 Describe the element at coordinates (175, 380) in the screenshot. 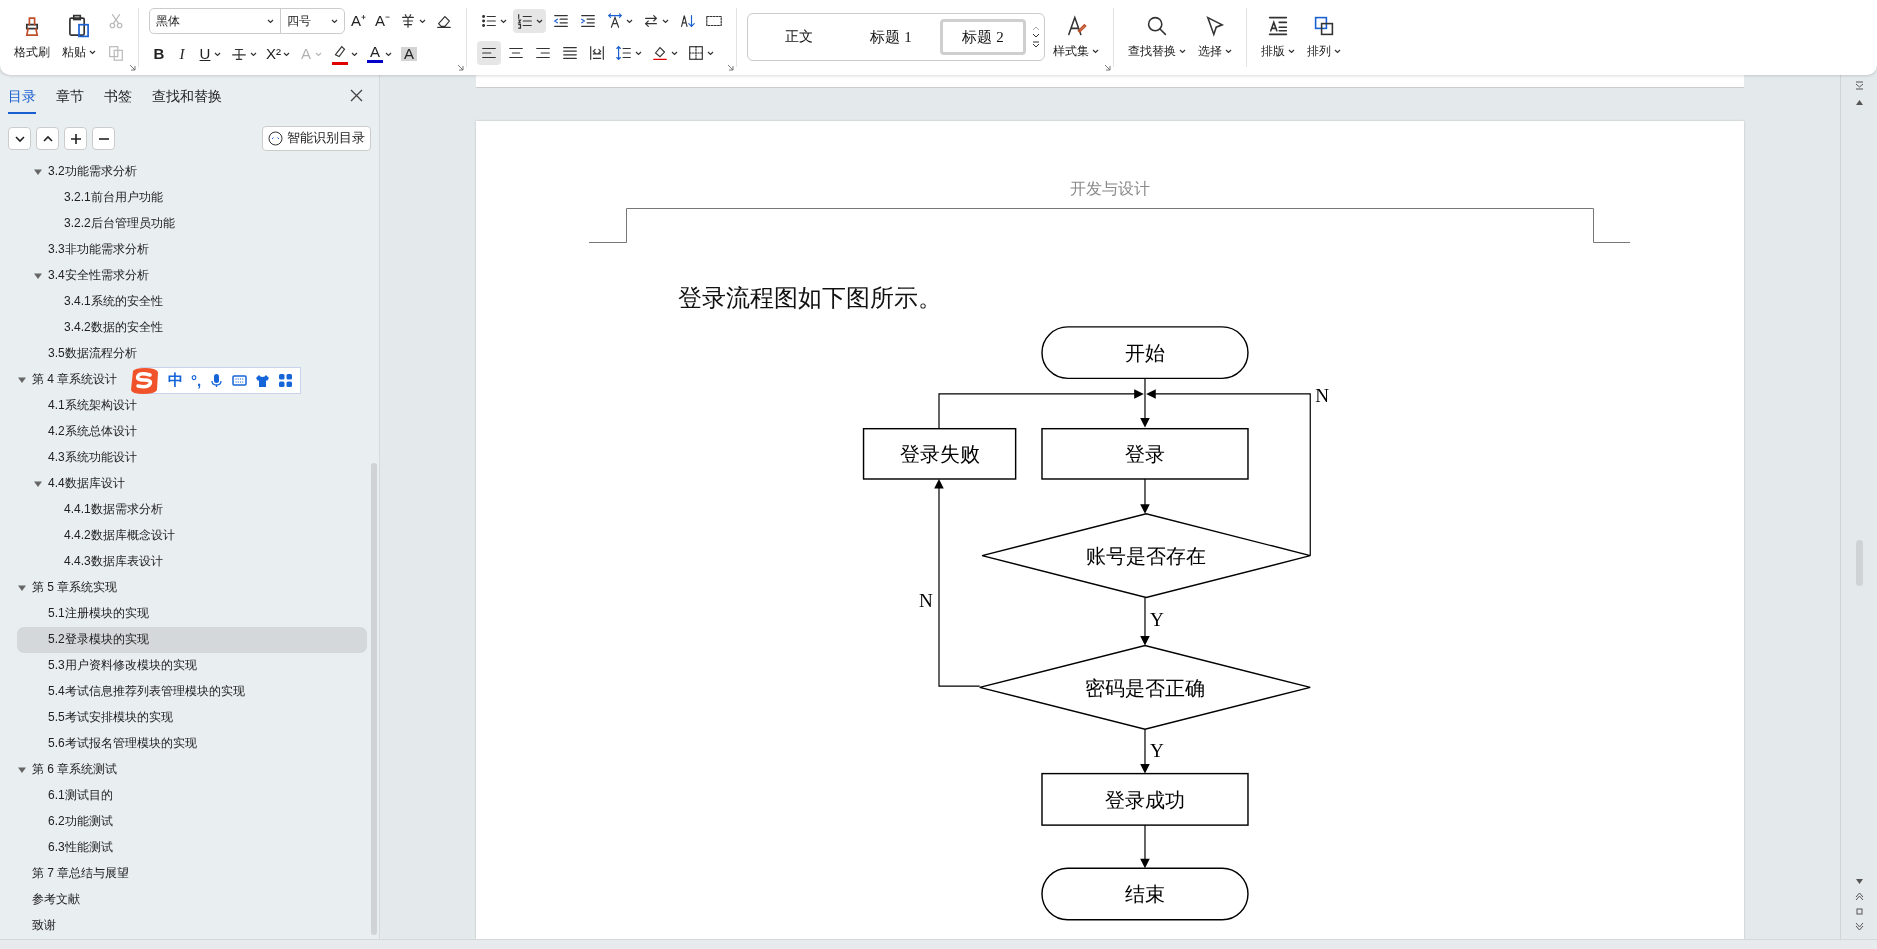

I see `input-mode-toggle: 中` at that location.